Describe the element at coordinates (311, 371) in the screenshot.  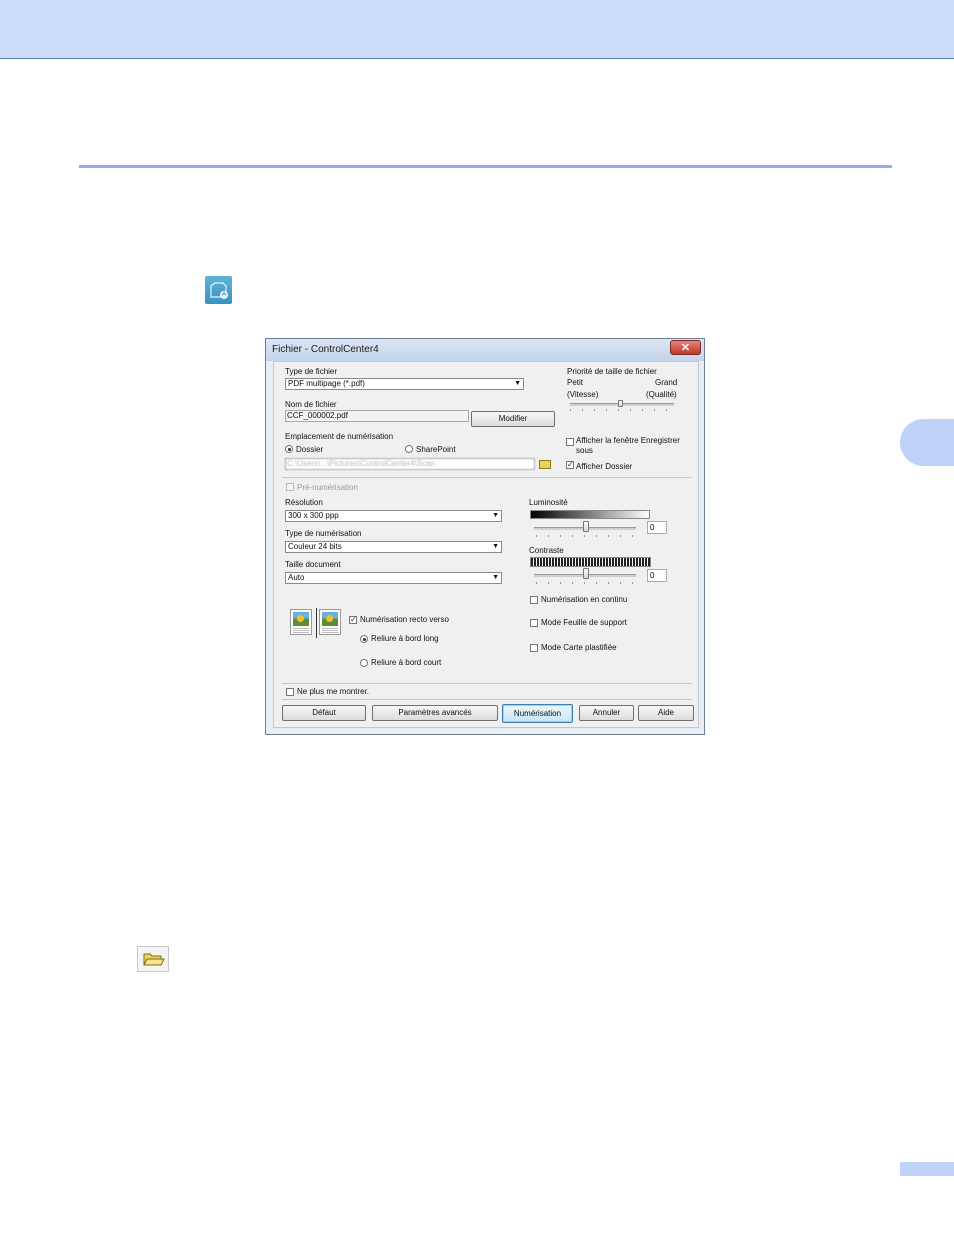
I see `file-type-label: Type de fichier` at that location.